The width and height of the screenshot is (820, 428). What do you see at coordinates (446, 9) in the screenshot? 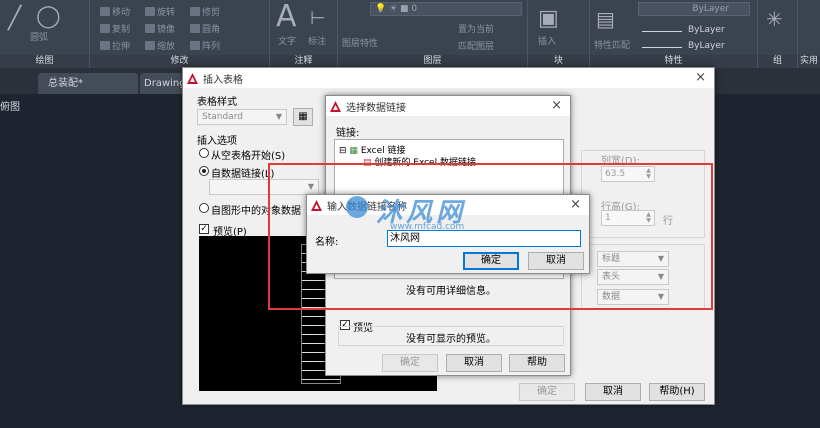
I see `layer-dropdown: 💡 ☀ ■ 0` at bounding box center [446, 9].